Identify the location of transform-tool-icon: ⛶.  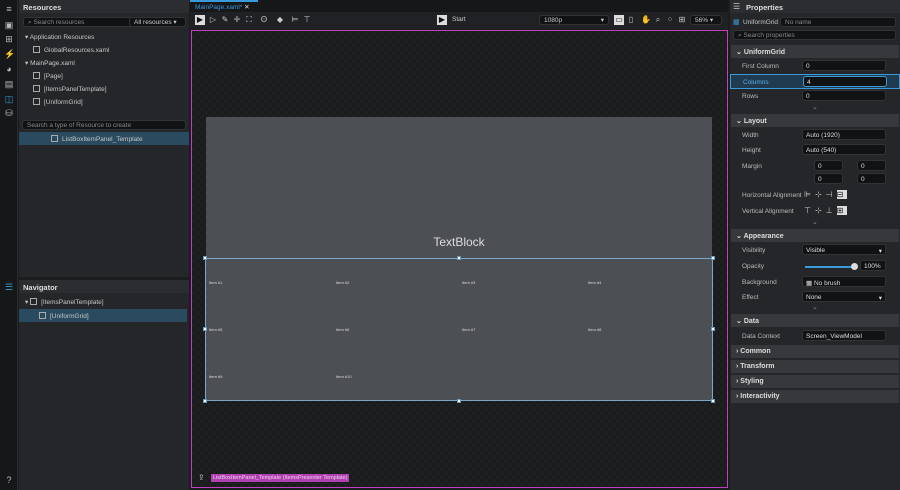
(249, 20).